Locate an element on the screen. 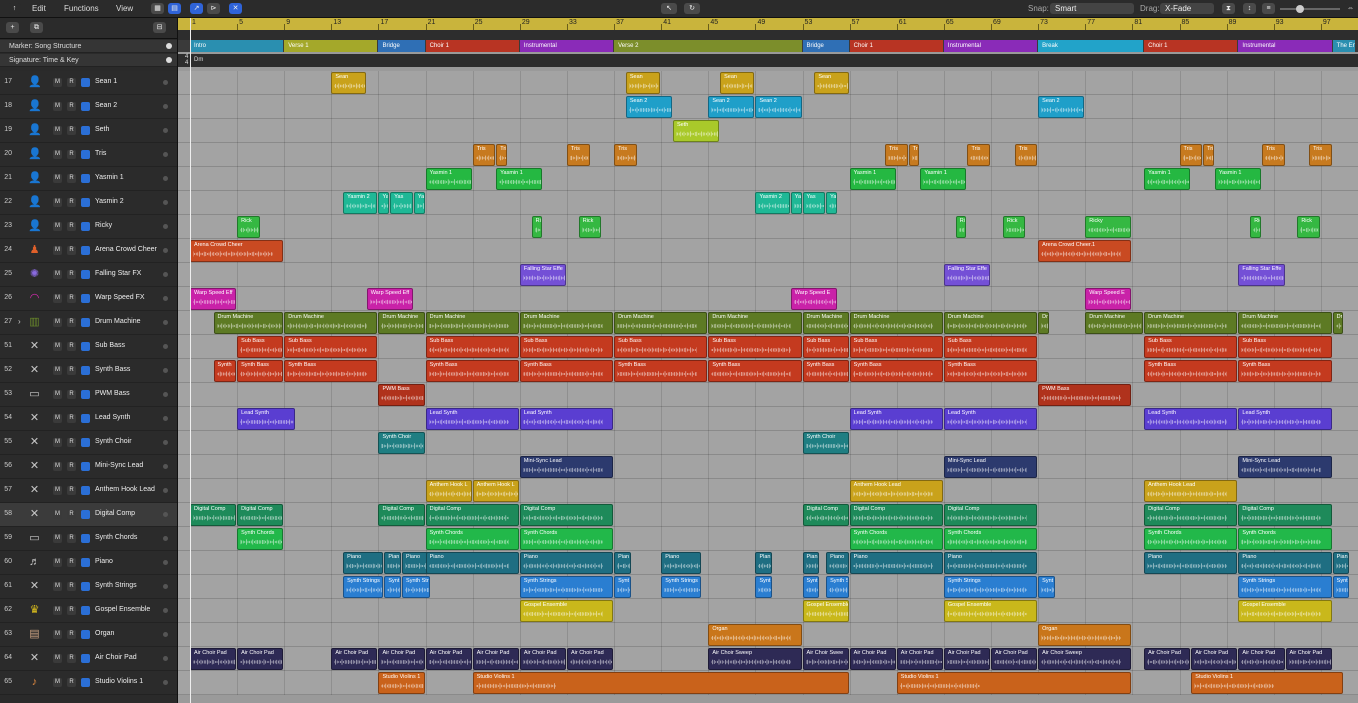 The height and width of the screenshot is (703, 1358). region: Plan is located at coordinates (764, 563).